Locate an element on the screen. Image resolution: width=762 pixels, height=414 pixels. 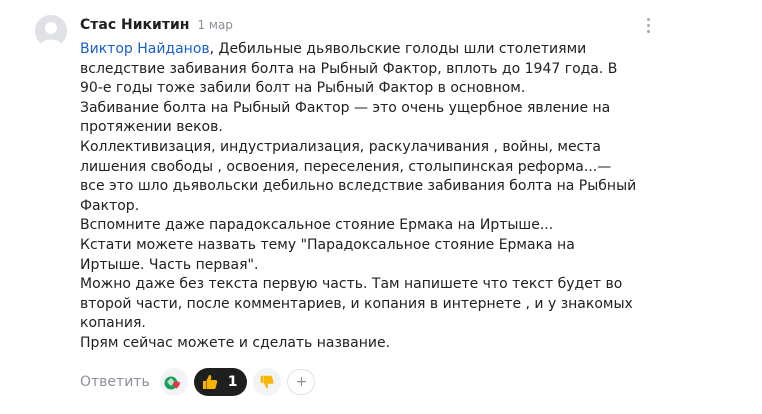
like-reaction-button: 1 is located at coordinates (220, 382).